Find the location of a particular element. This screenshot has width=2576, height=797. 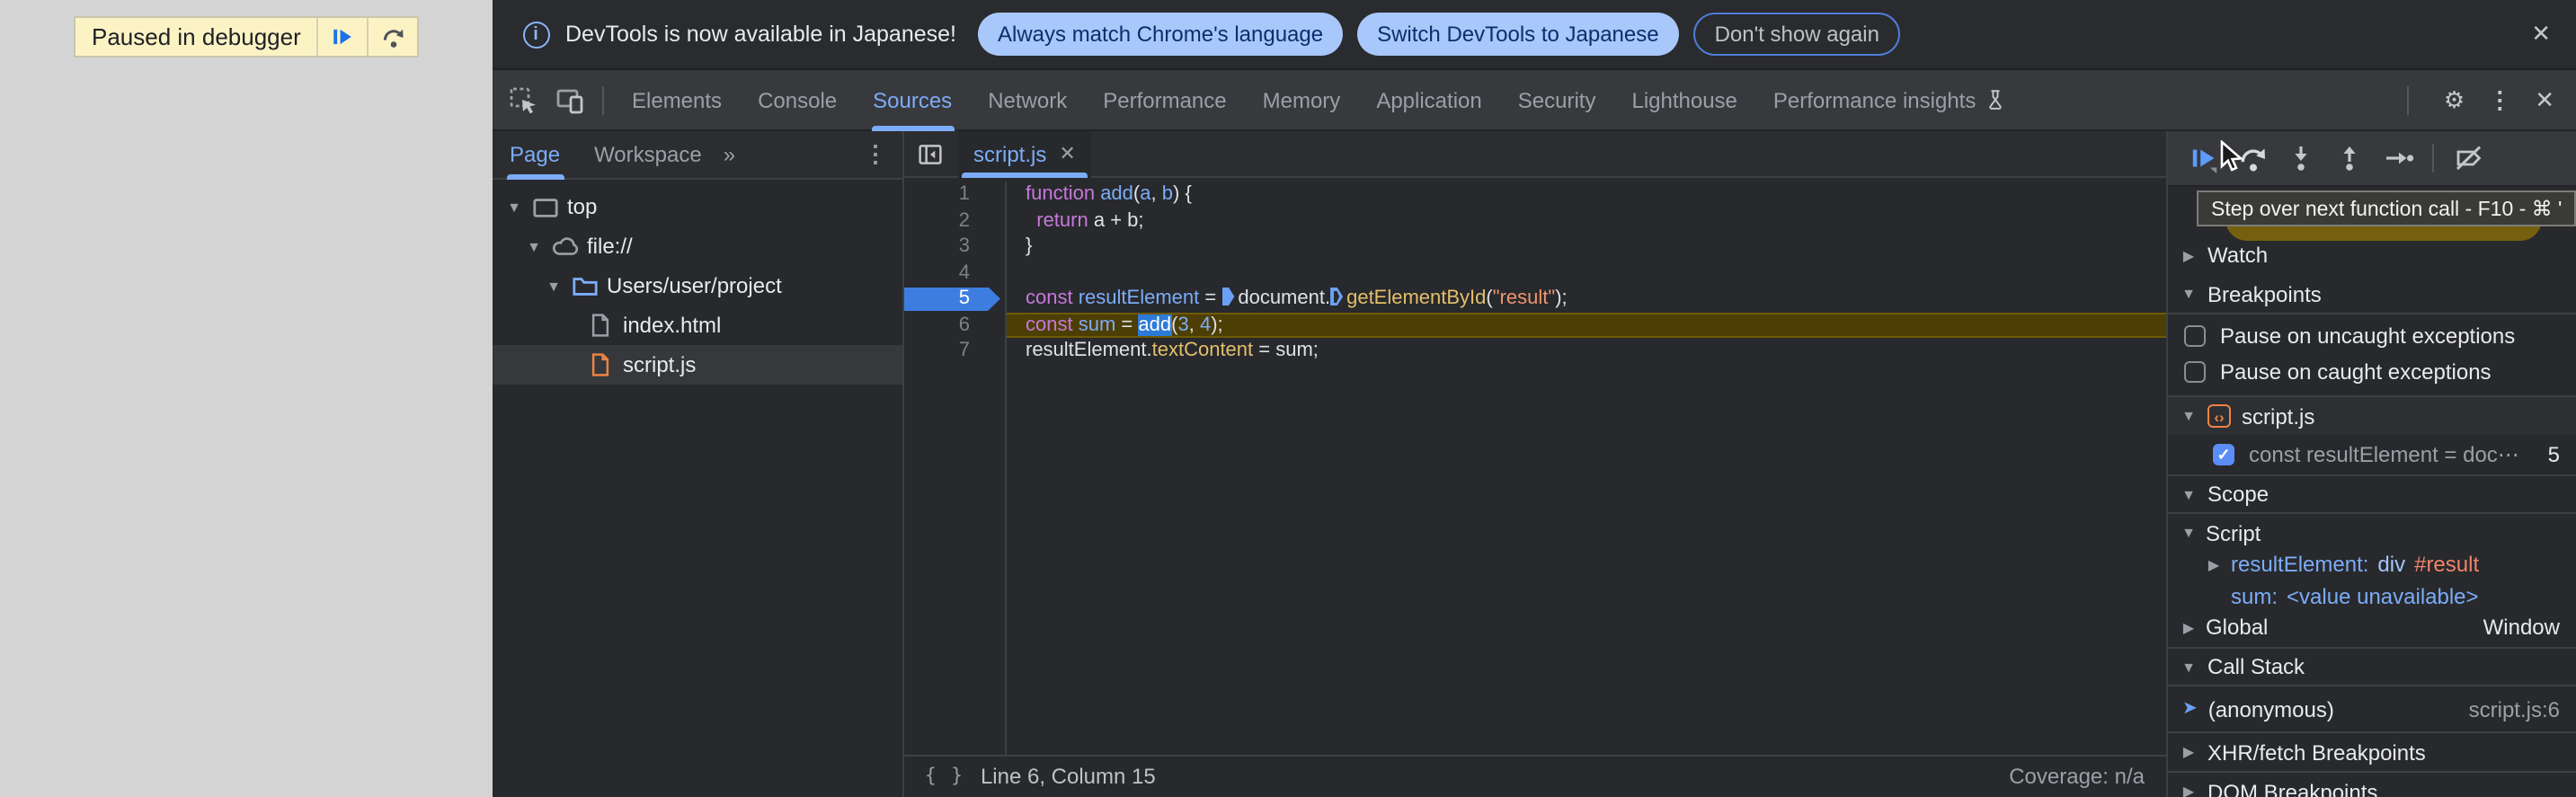

tab-elements: Elements is located at coordinates (677, 99).